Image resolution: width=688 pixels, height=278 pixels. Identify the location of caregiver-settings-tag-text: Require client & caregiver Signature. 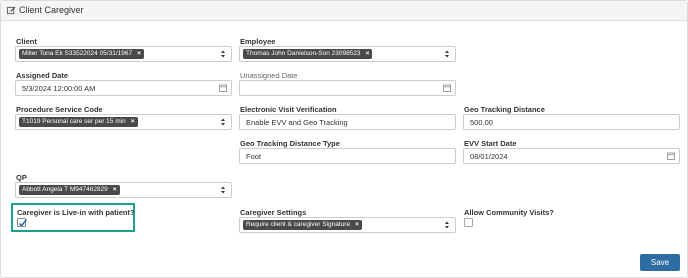
(298, 224).